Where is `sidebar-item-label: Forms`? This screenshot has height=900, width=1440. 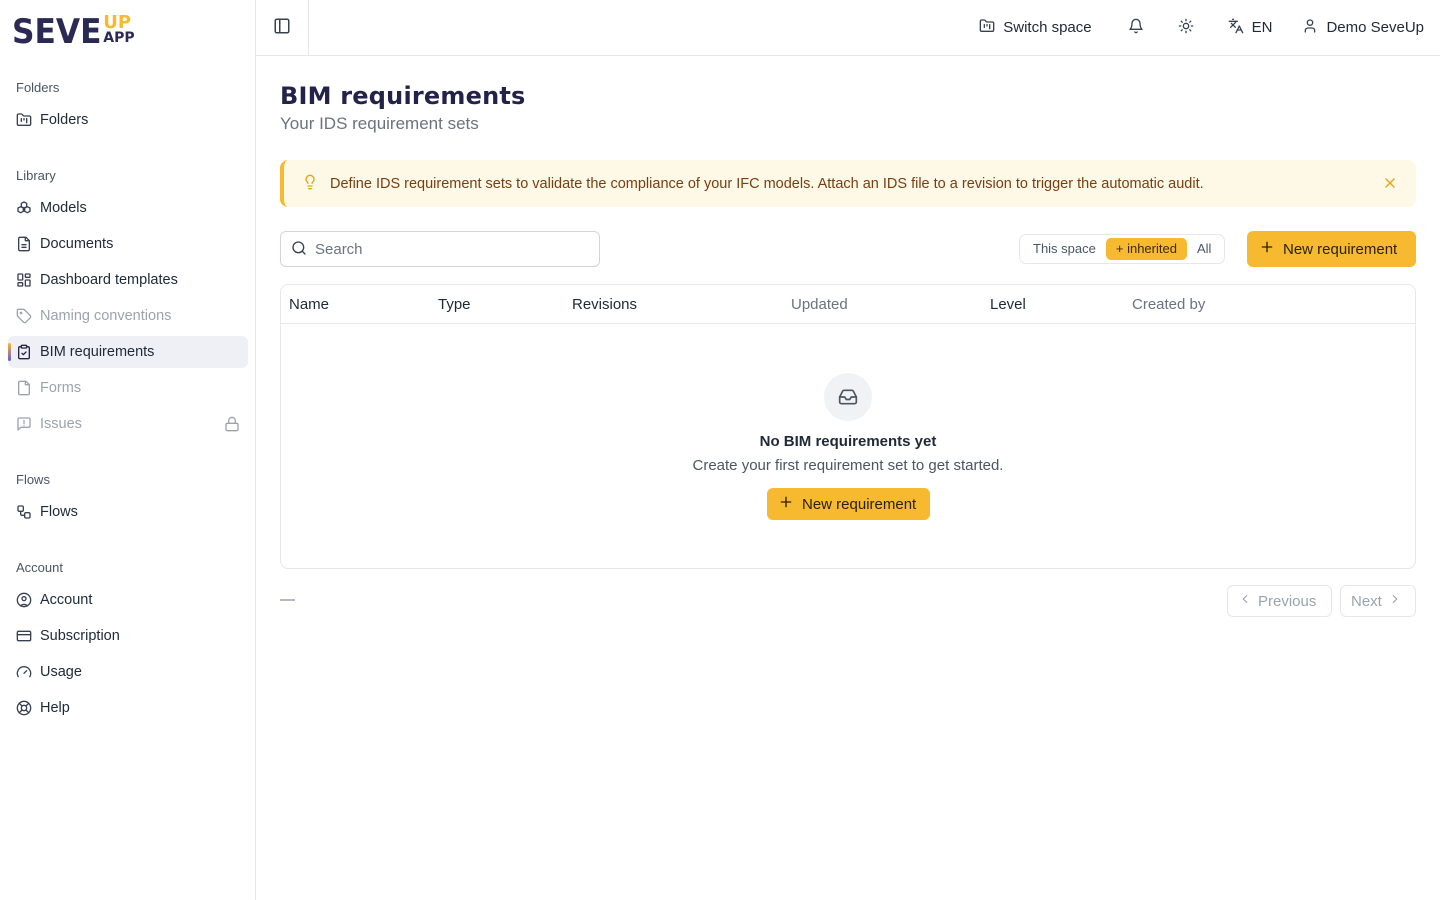 sidebar-item-label: Forms is located at coordinates (61, 388).